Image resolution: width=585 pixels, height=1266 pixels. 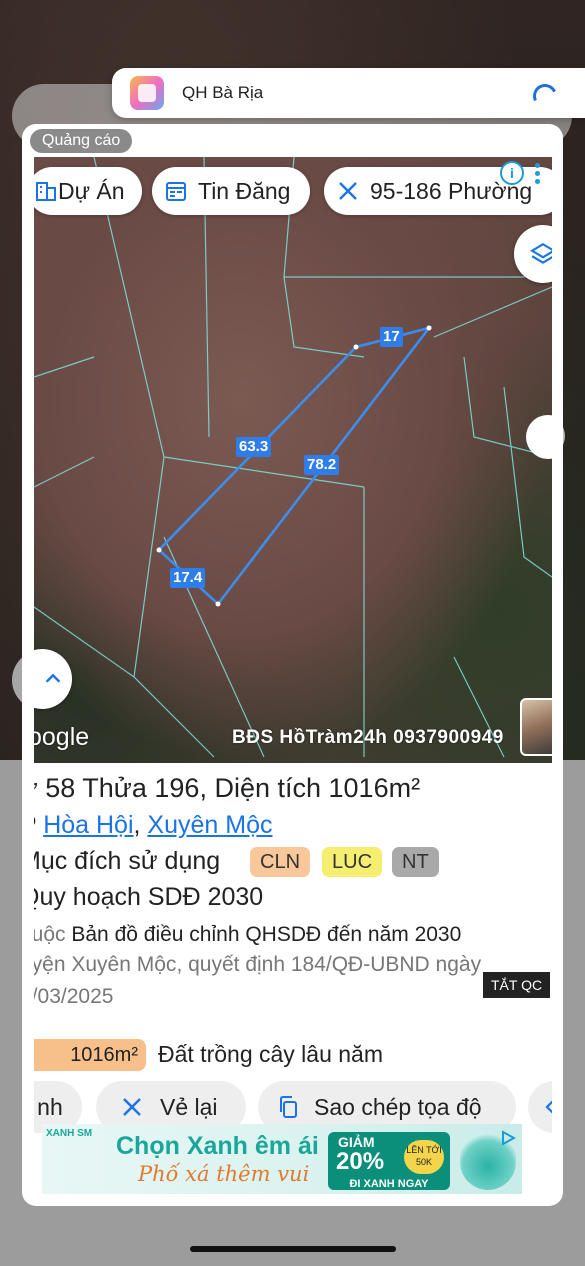 I want to click on app-icon, so click(x=147, y=93).